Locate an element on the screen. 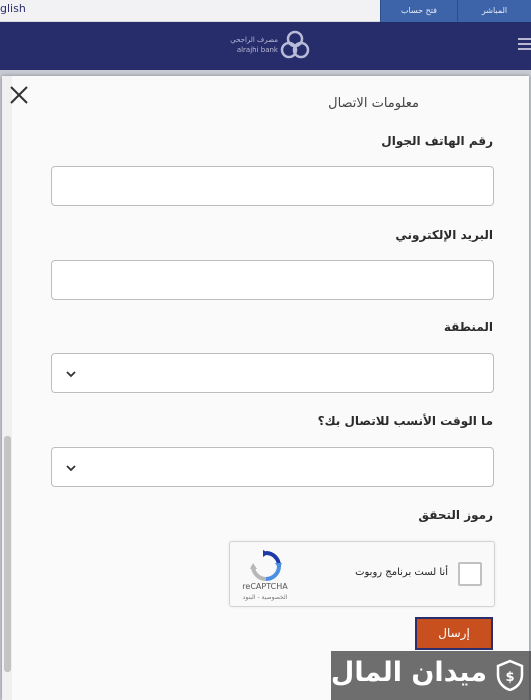  direct-tab: المباشر is located at coordinates (494, 11).